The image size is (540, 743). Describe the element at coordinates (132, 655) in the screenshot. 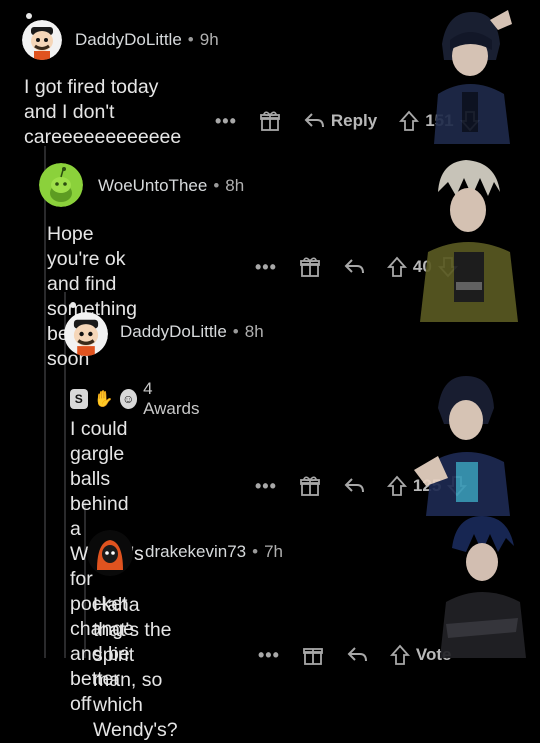

I see `comment-body-line: Haha that's the spirit man, so which` at that location.